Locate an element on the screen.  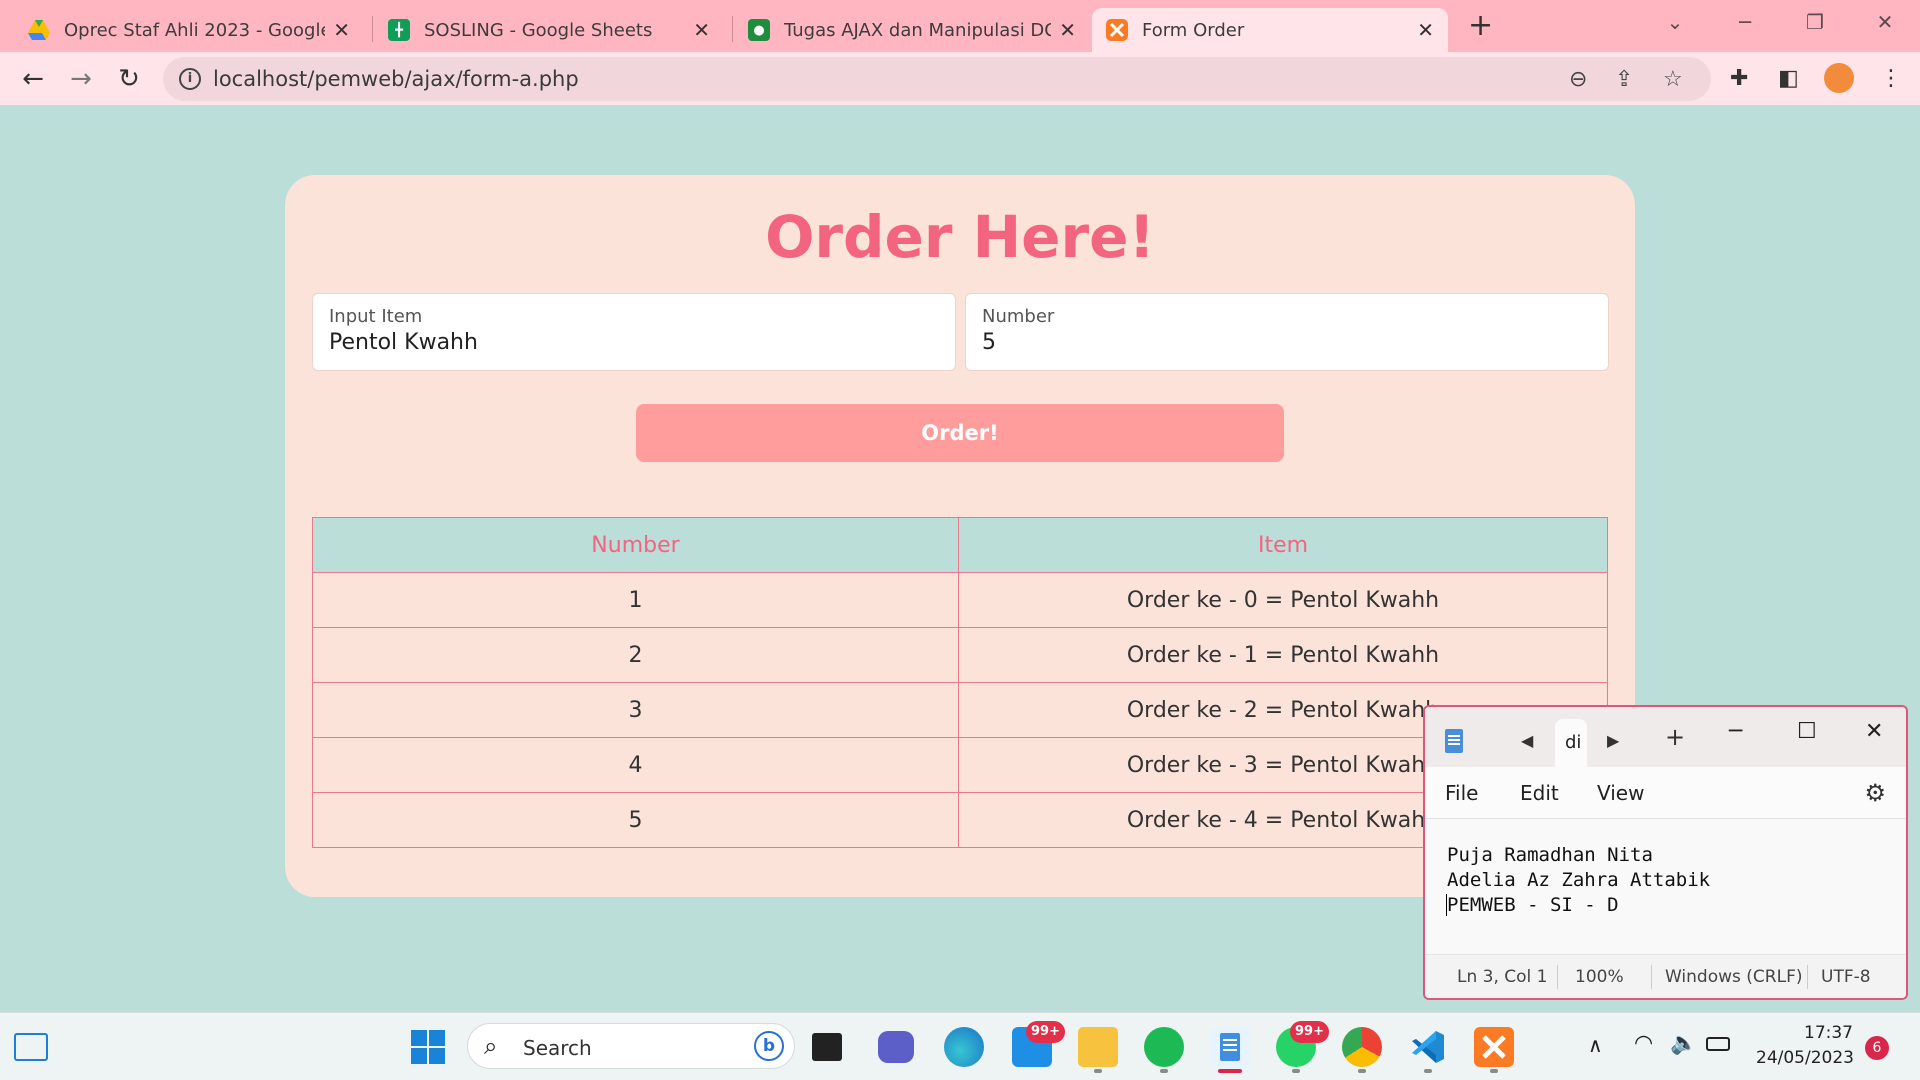
order-button: Order! is located at coordinates (960, 433).